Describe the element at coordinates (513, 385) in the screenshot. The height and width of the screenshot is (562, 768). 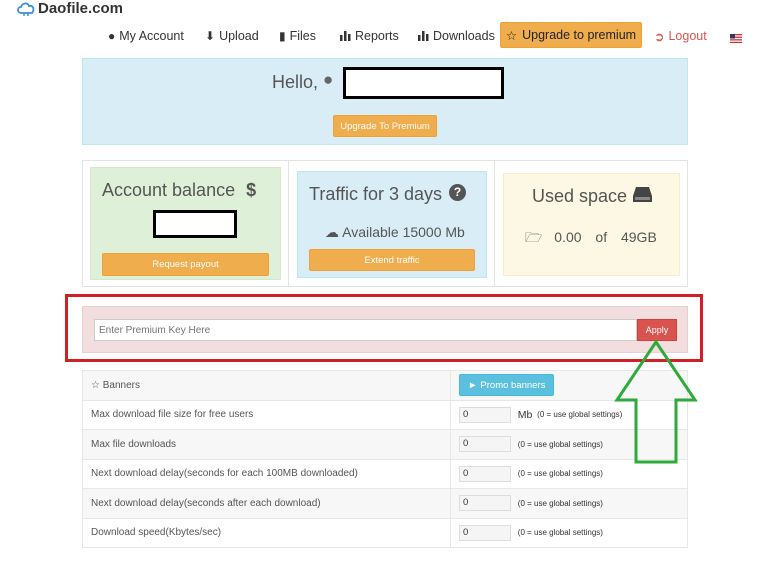
I see `promo-banners-label: Promo banners` at that location.